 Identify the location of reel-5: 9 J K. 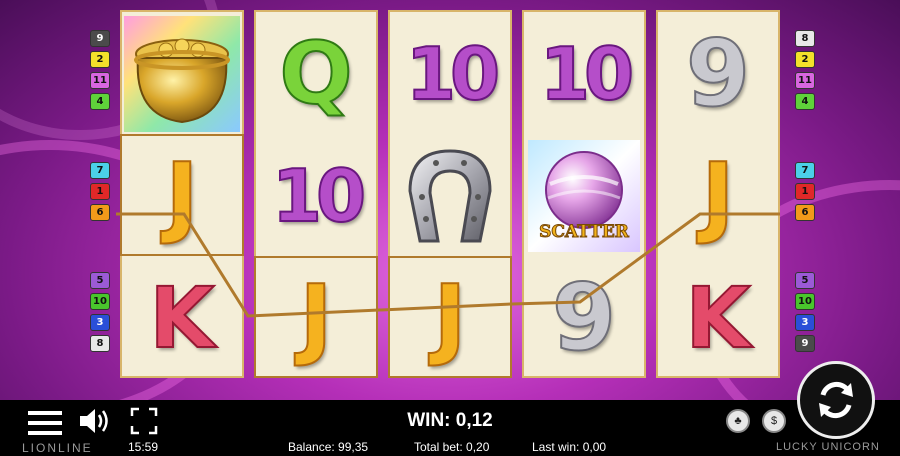
(718, 194).